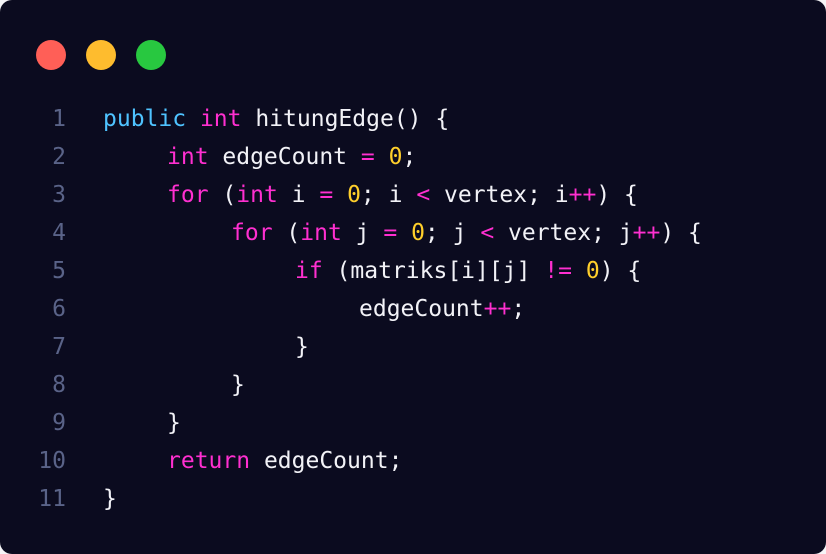 The image size is (826, 554). Describe the element at coordinates (413, 385) in the screenshot. I see `code-line: 8}` at that location.